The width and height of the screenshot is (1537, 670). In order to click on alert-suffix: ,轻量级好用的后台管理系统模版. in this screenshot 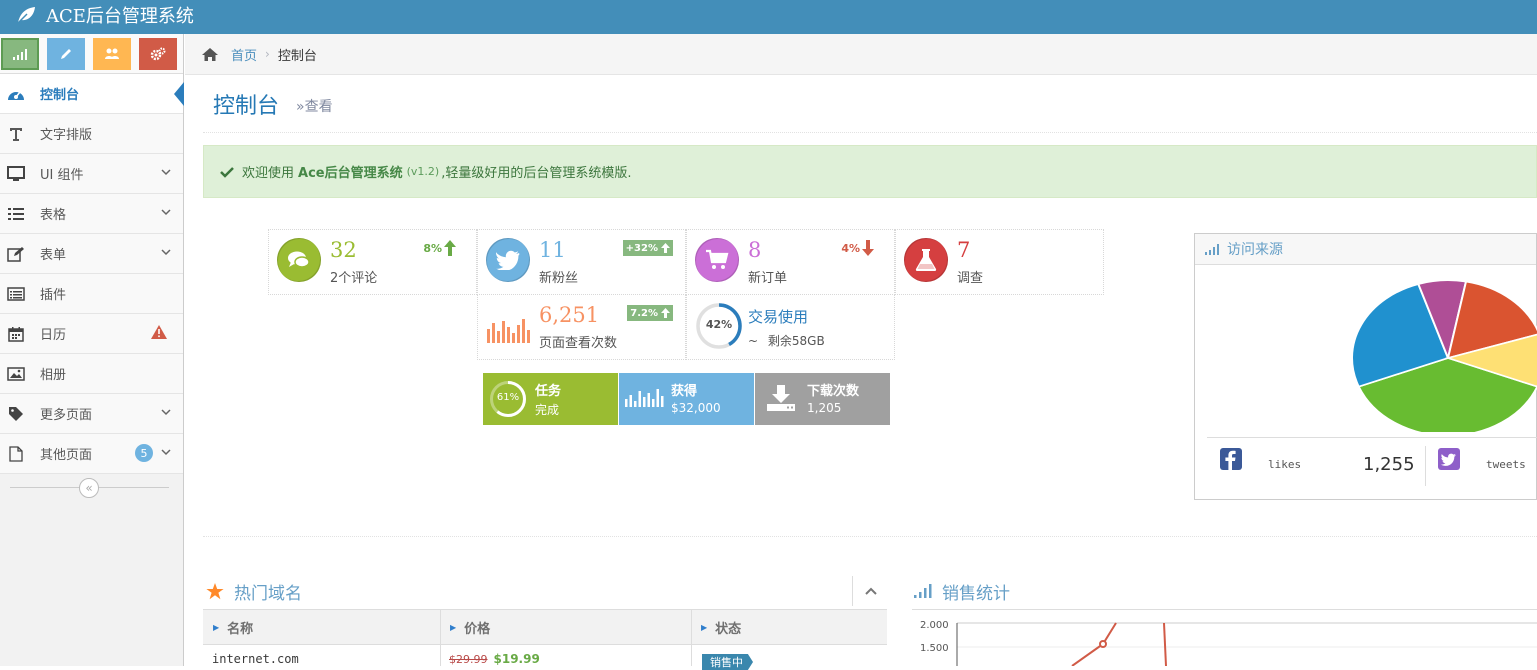, I will do `click(536, 173)`.